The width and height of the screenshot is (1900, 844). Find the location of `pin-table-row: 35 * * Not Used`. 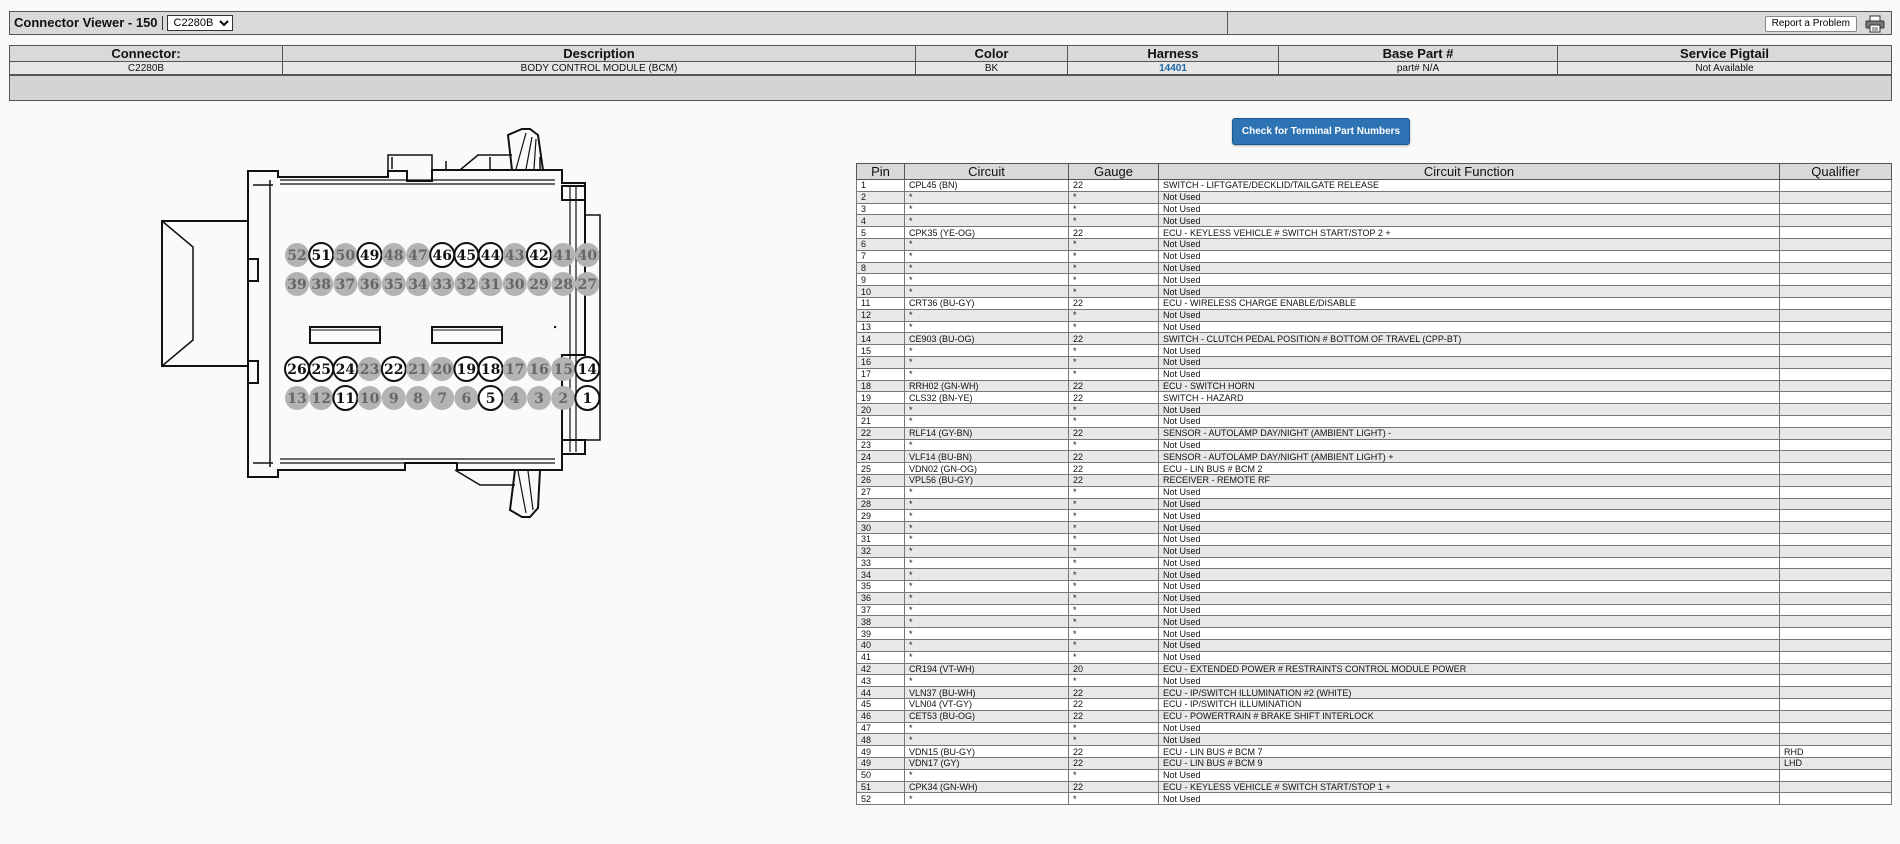

pin-table-row: 35 * * Not Used is located at coordinates (1374, 586).